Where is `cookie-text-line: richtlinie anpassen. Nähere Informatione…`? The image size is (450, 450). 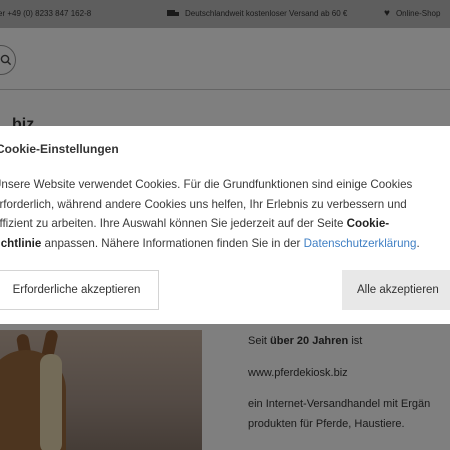
cookie-text-line: richtlinie anpassen. Nähere Informatione… is located at coordinates (225, 244).